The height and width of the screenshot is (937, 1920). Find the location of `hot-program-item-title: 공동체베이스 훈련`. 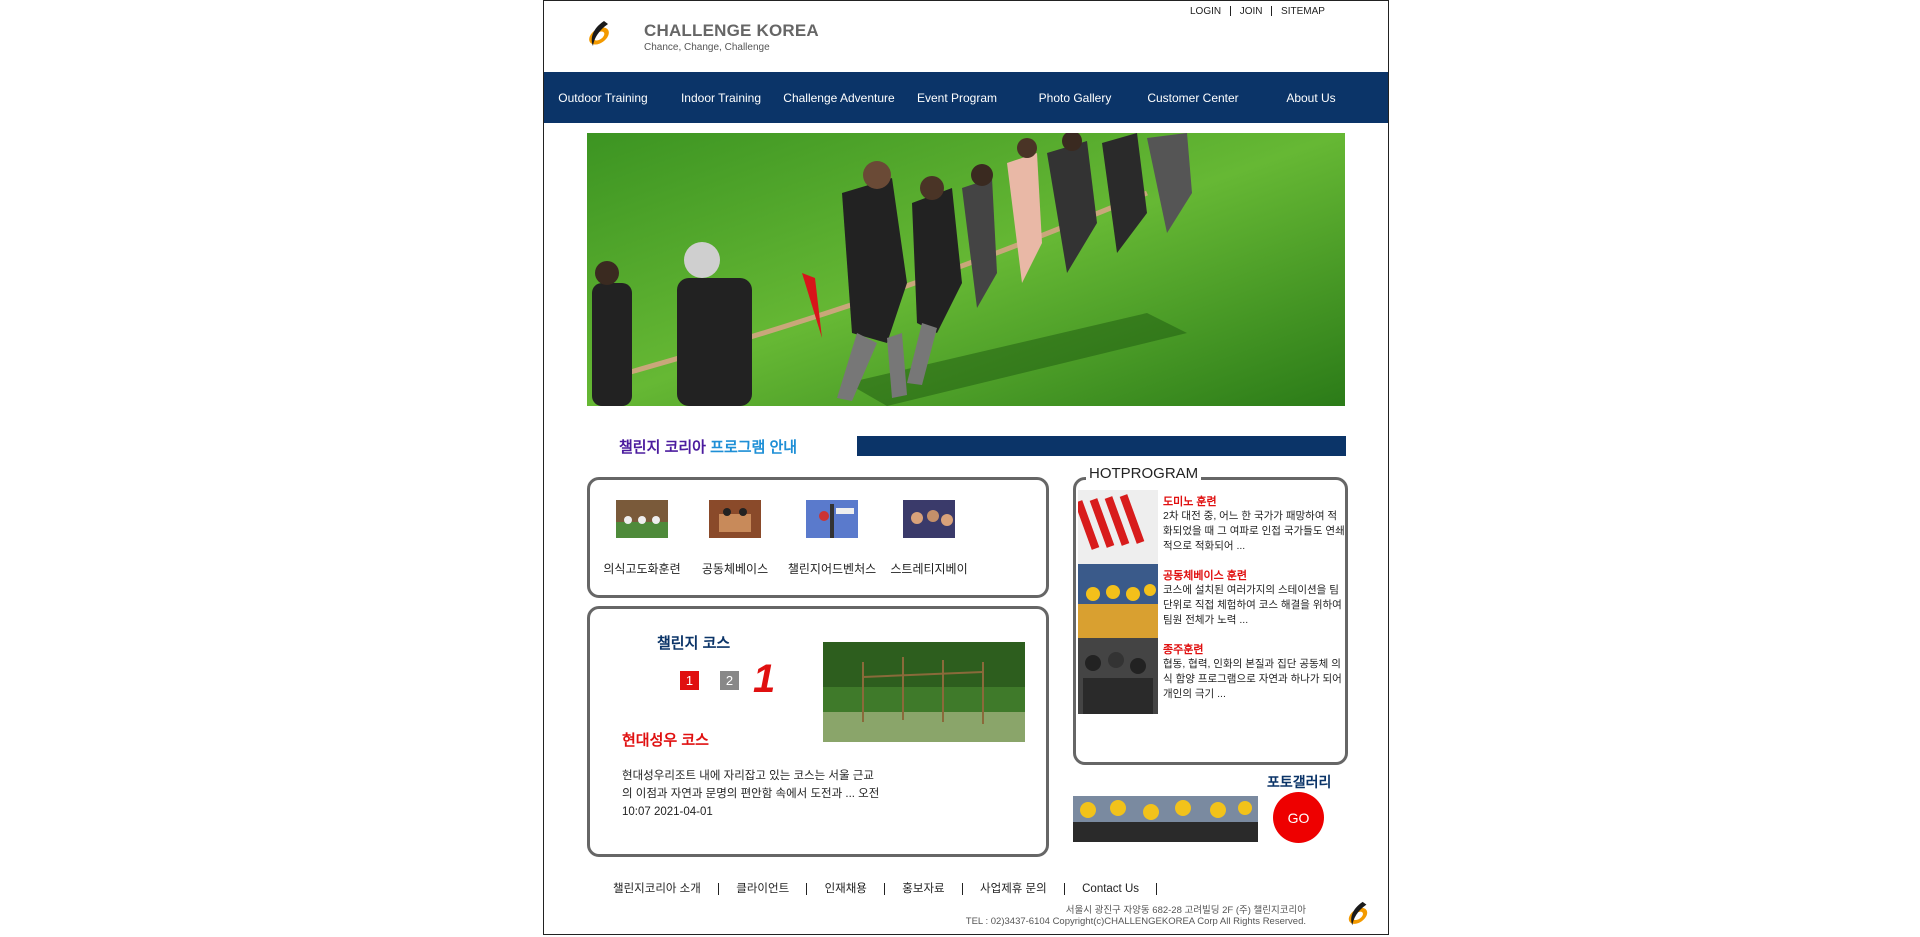

hot-program-item-title: 공동체베이스 훈련 is located at coordinates (1205, 576).